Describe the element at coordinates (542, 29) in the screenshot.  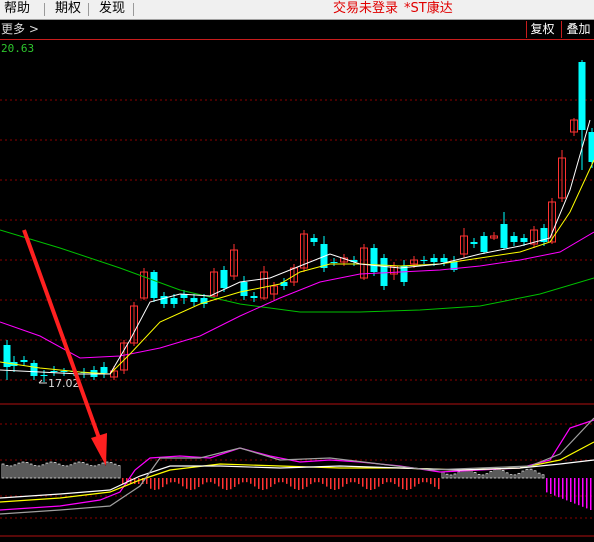
I see `adjust-rights-button: 复权` at that location.